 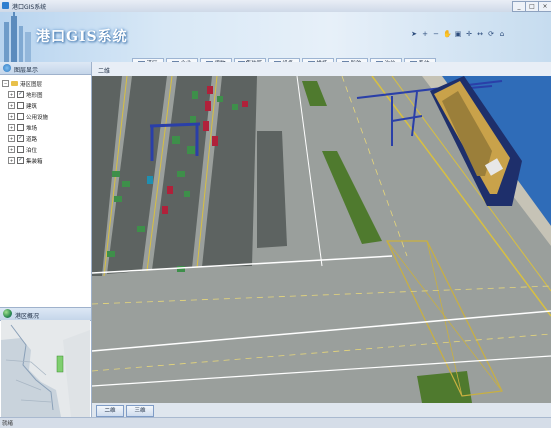 I want to click on overview-minimap, so click(x=45, y=368).